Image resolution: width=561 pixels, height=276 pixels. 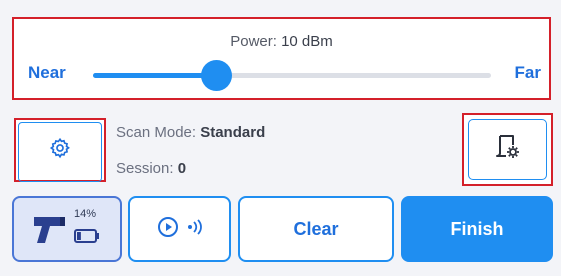 What do you see at coordinates (307, 41) in the screenshot?
I see `power-value: 10 dBm` at bounding box center [307, 41].